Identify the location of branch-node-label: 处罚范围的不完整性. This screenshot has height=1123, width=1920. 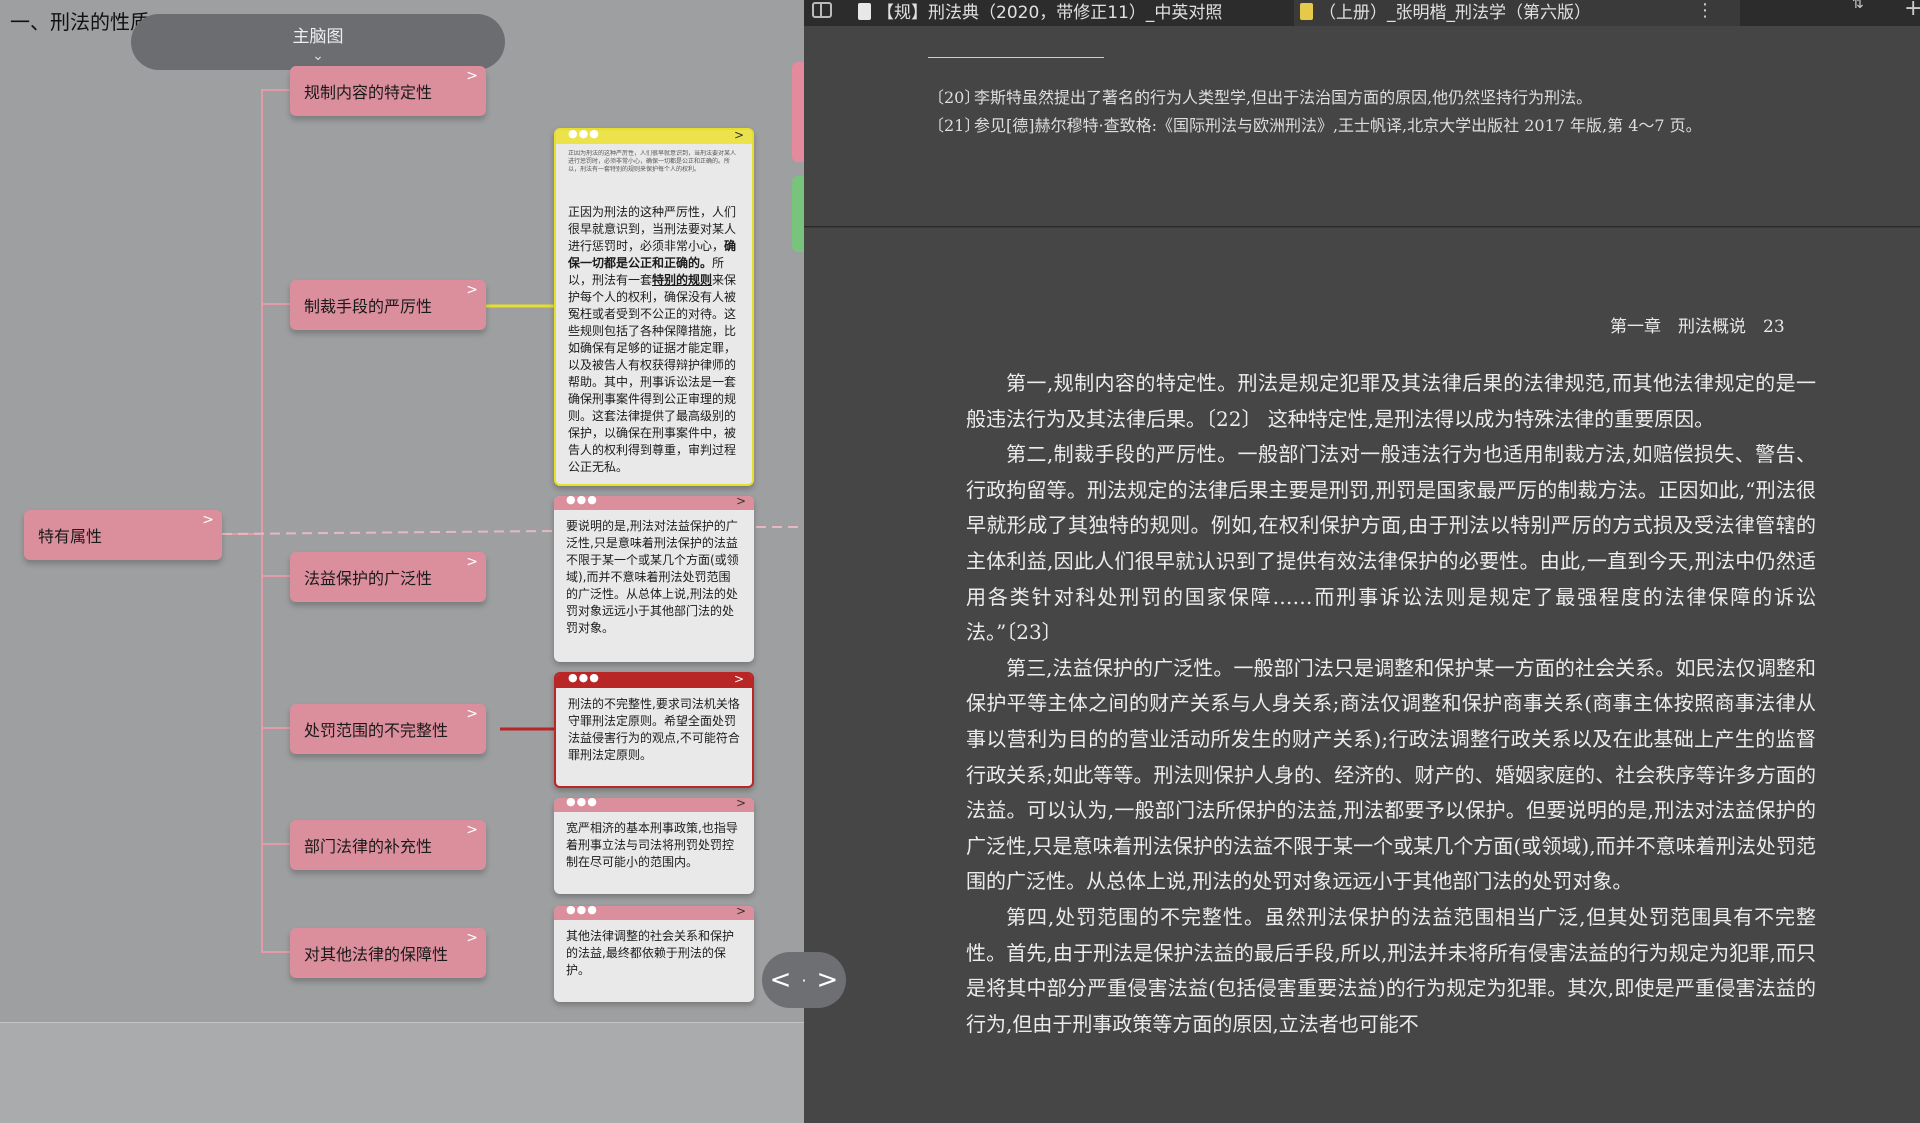
(376, 730).